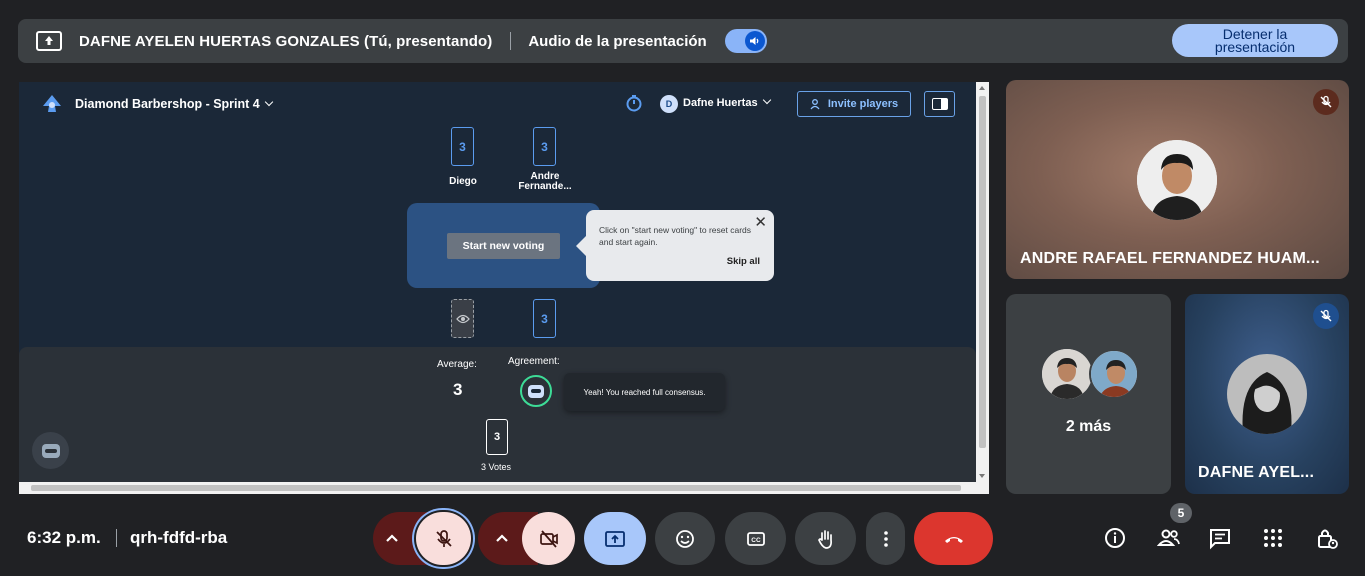 The height and width of the screenshot is (576, 1365). I want to click on microphone-toggle-button, so click(443, 538).